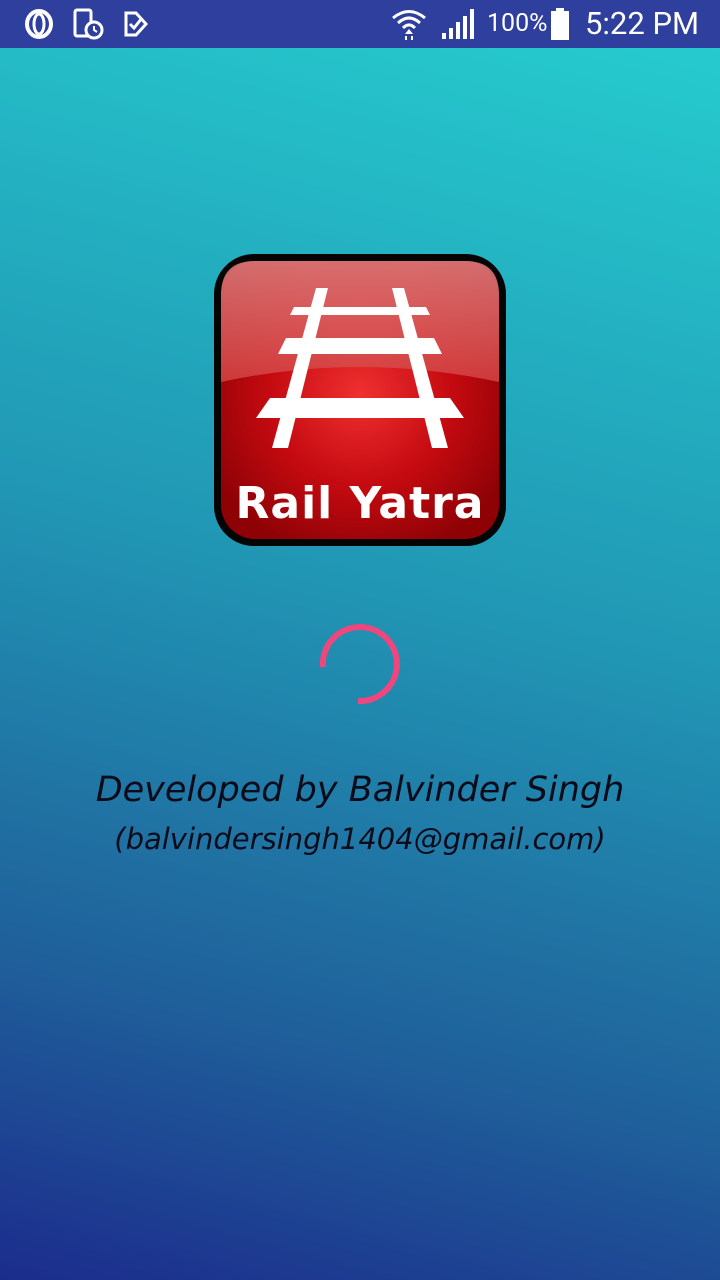 Image resolution: width=720 pixels, height=1280 pixels. I want to click on loading-spinner, so click(359, 664).